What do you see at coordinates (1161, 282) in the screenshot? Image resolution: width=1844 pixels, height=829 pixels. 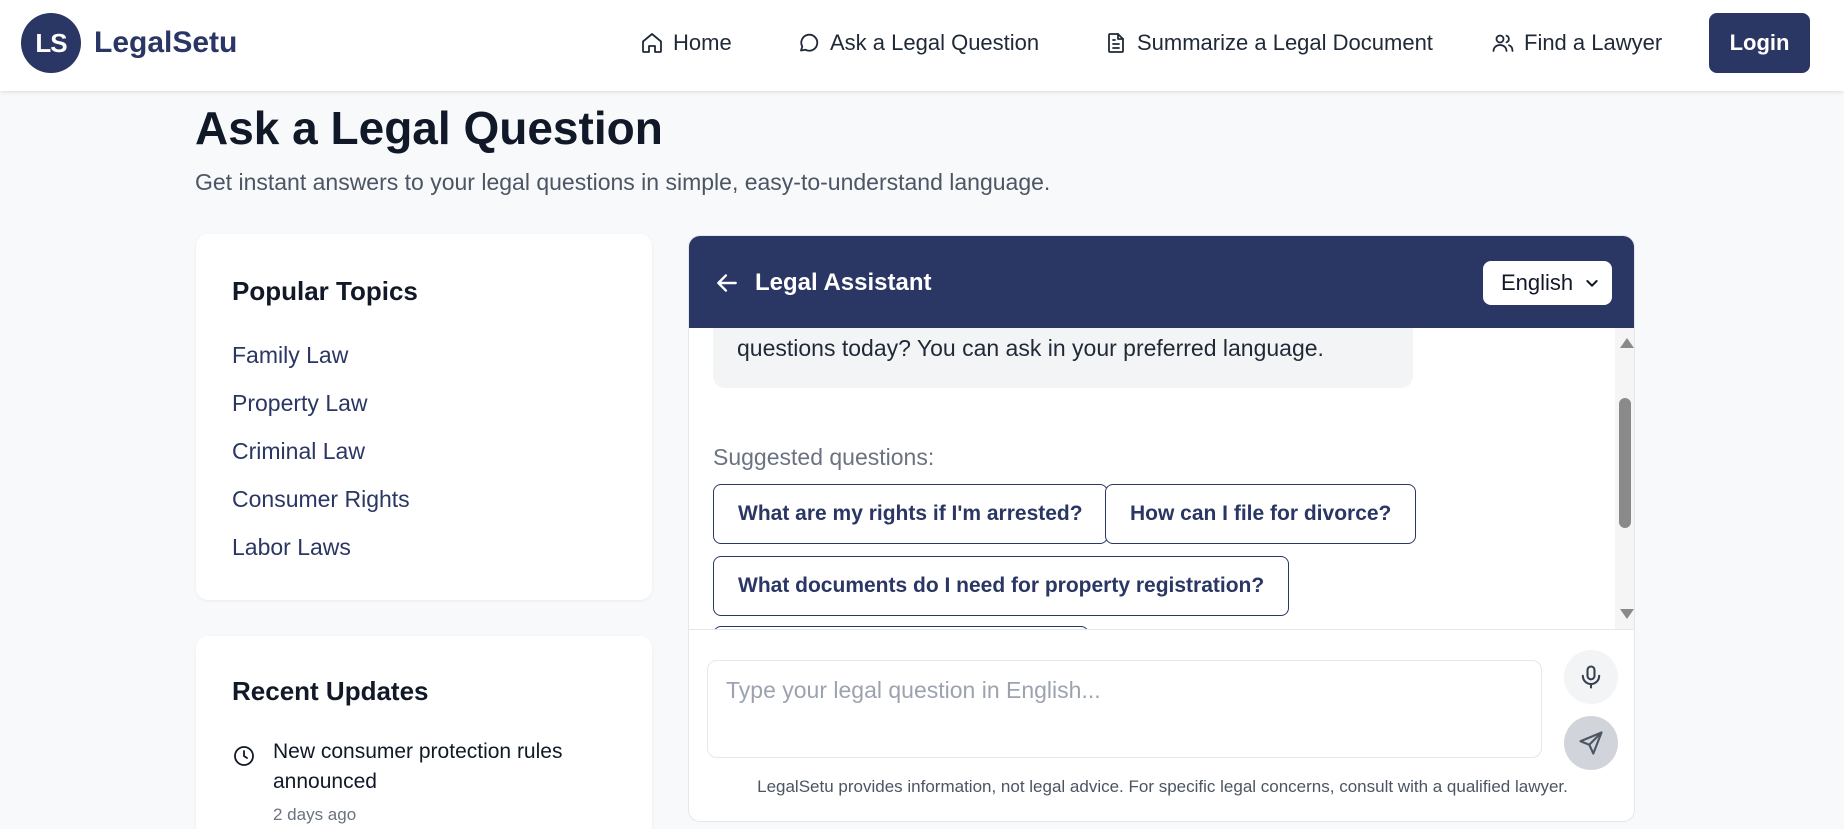 I see `chat-header: Legal Assistant English` at bounding box center [1161, 282].